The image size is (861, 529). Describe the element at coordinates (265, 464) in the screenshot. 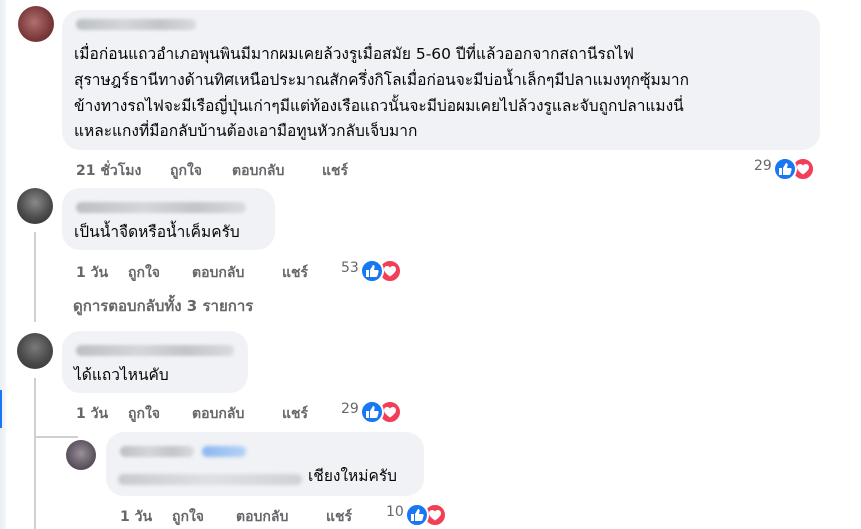

I see `reply-bubble: เชียงใหม่ครับ` at that location.